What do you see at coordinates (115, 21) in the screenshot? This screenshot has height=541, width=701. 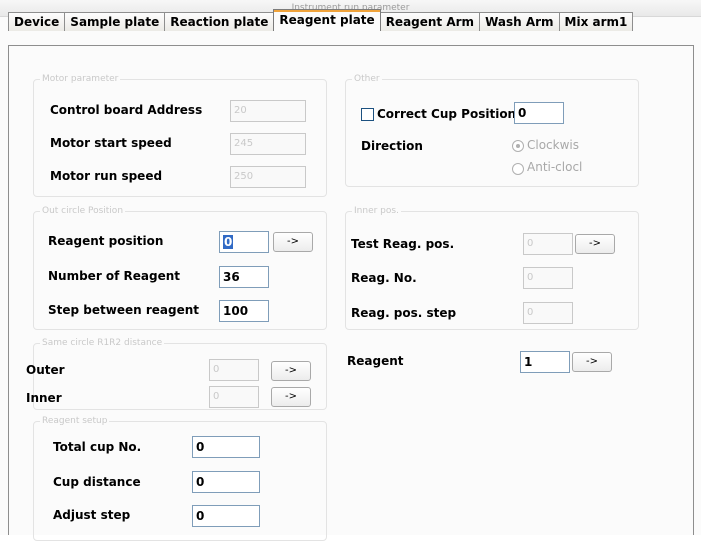 I see `tab-sample-plate: Sample plate` at bounding box center [115, 21].